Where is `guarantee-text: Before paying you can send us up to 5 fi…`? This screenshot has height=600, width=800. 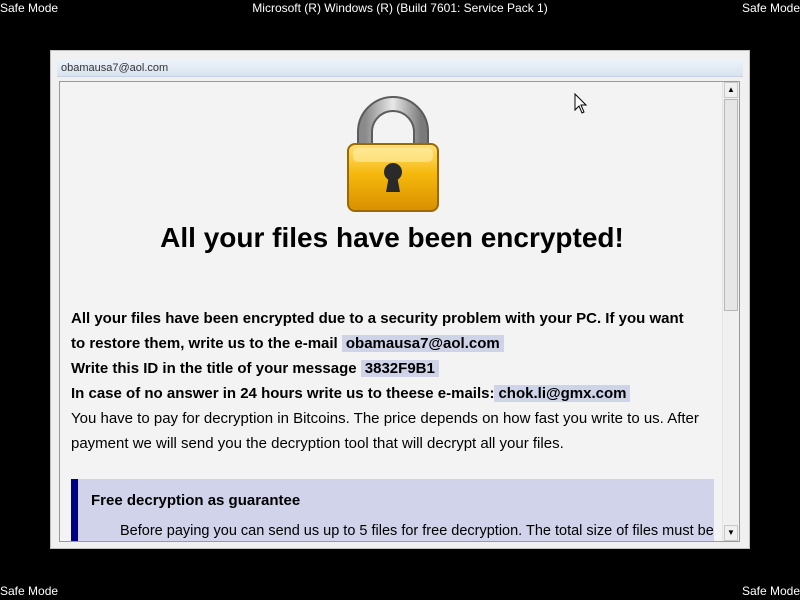 guarantee-text: Before paying you can send us up to 5 fi… is located at coordinates (417, 531).